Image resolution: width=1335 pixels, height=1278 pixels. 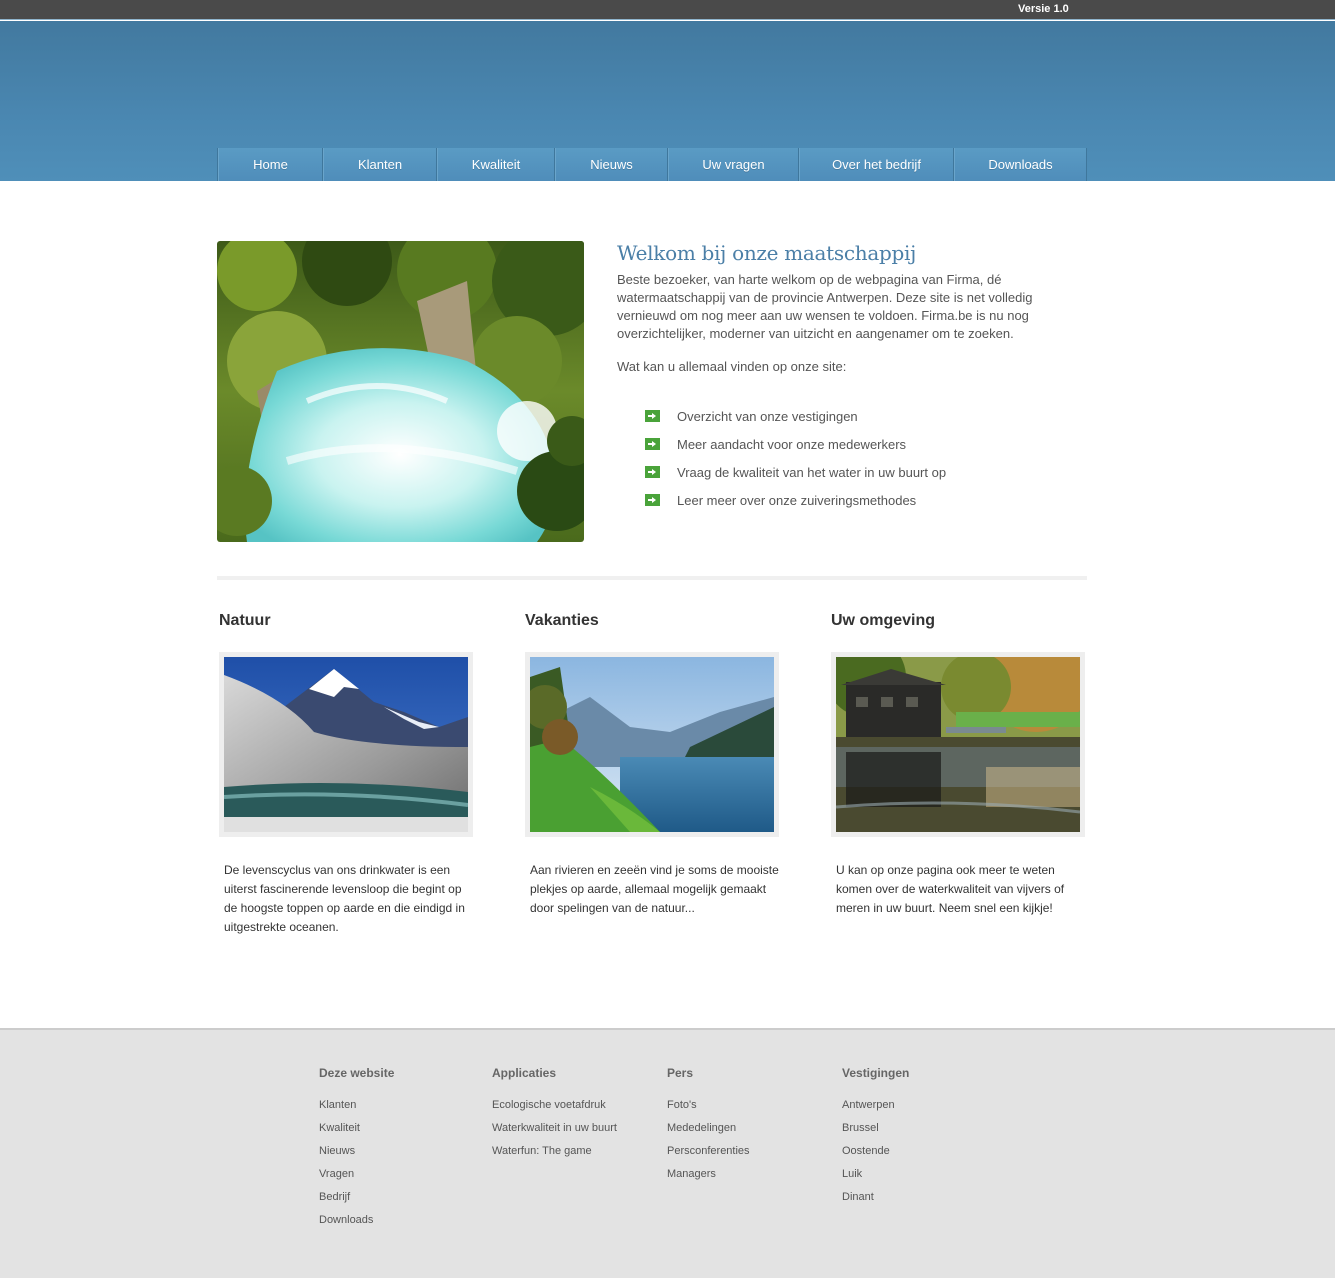 What do you see at coordinates (792, 444) in the screenshot?
I see `feature-text: Meer aandacht voor onze medewerkers` at bounding box center [792, 444].